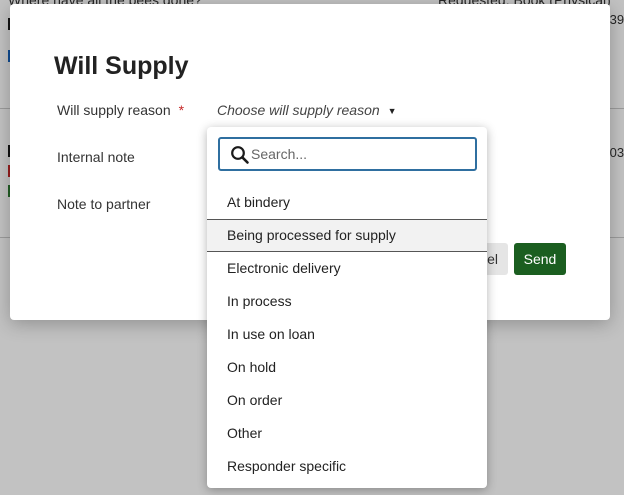  Describe the element at coordinates (121, 66) in the screenshot. I see `modal-title: Will Supply` at that location.